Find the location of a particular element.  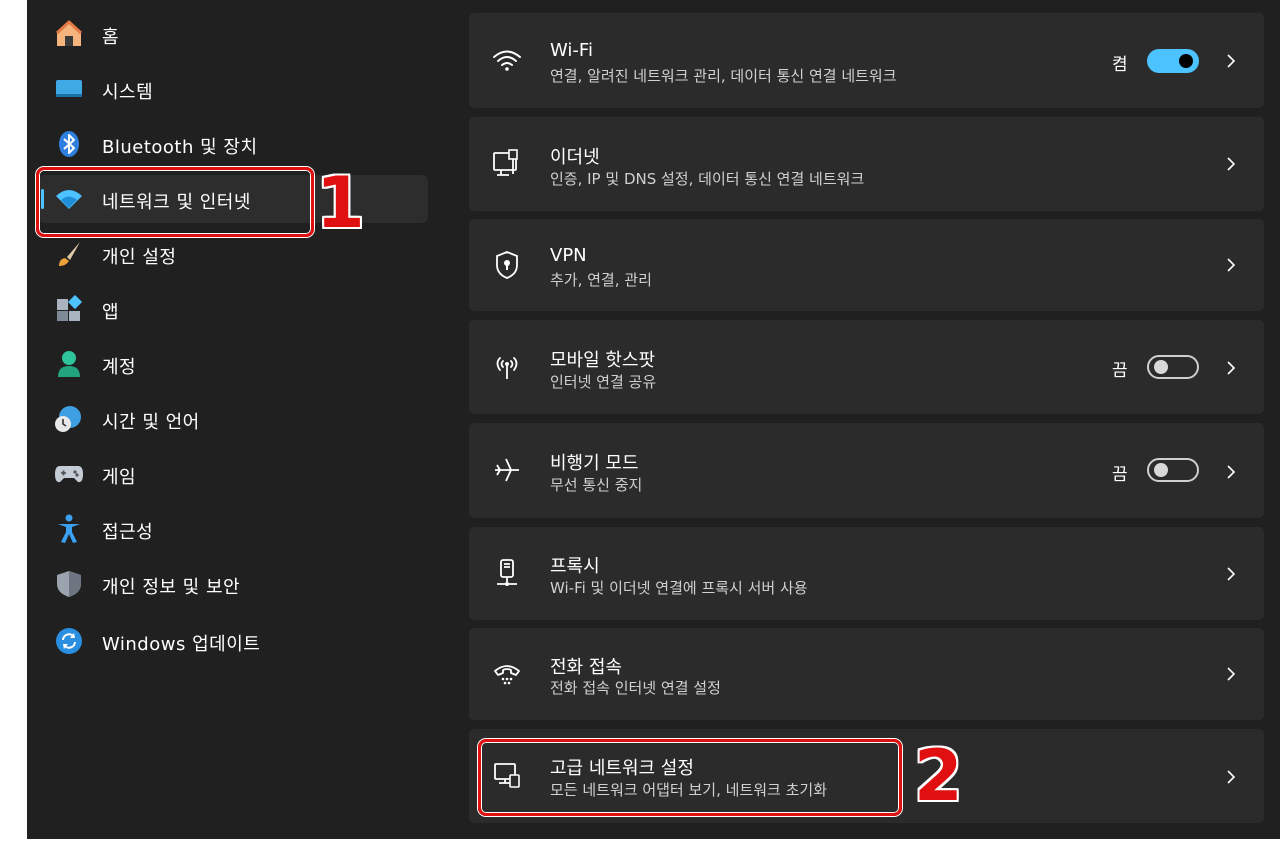

sidebar-item-gaming: 게임 is located at coordinates (233, 474).